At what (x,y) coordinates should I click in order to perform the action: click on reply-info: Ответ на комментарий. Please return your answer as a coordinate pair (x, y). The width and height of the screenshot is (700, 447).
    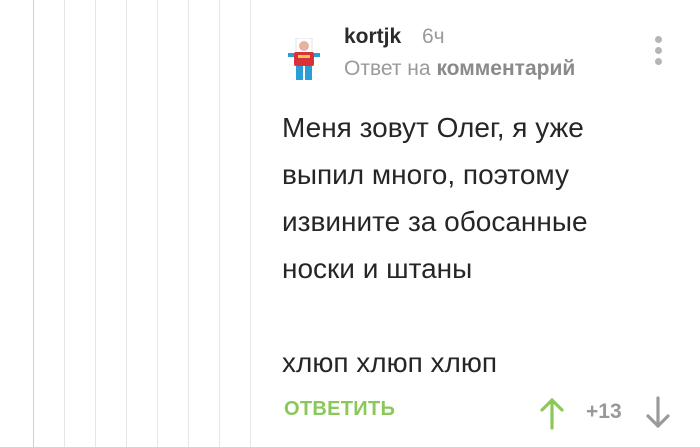
    Looking at the image, I should click on (459, 69).